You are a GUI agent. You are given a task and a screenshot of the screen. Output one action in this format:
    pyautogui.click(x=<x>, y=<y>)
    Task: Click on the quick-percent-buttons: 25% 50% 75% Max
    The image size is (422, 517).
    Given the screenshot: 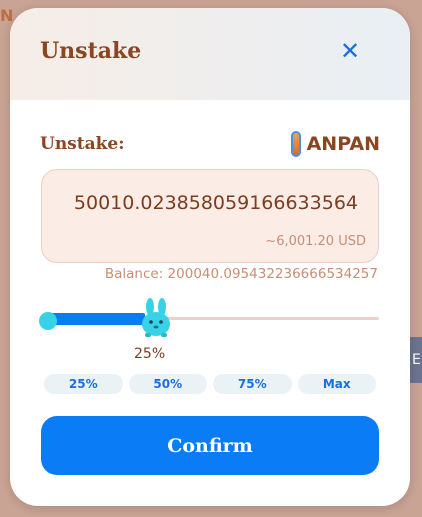 What is the action you would take?
    pyautogui.click(x=210, y=384)
    